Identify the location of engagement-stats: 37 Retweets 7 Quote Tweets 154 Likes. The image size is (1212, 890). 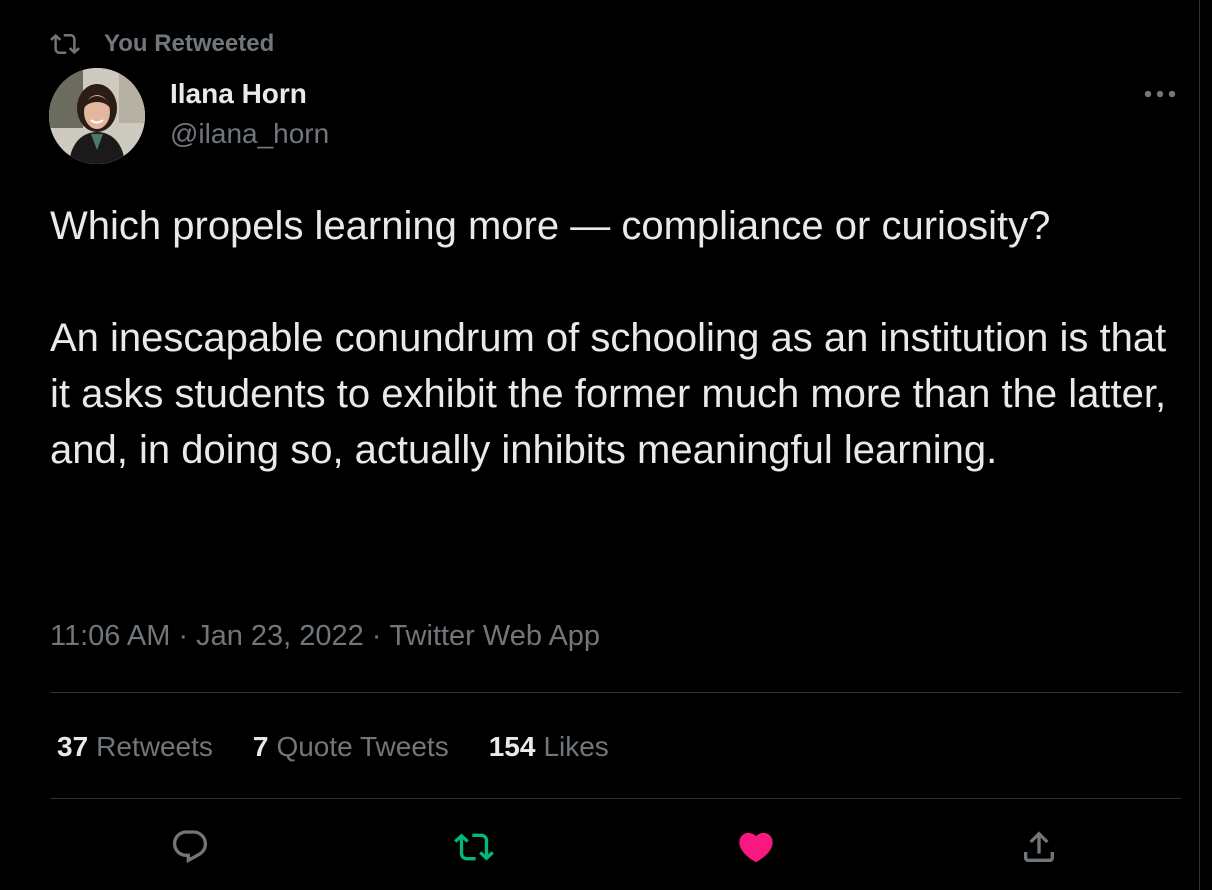
(353, 747).